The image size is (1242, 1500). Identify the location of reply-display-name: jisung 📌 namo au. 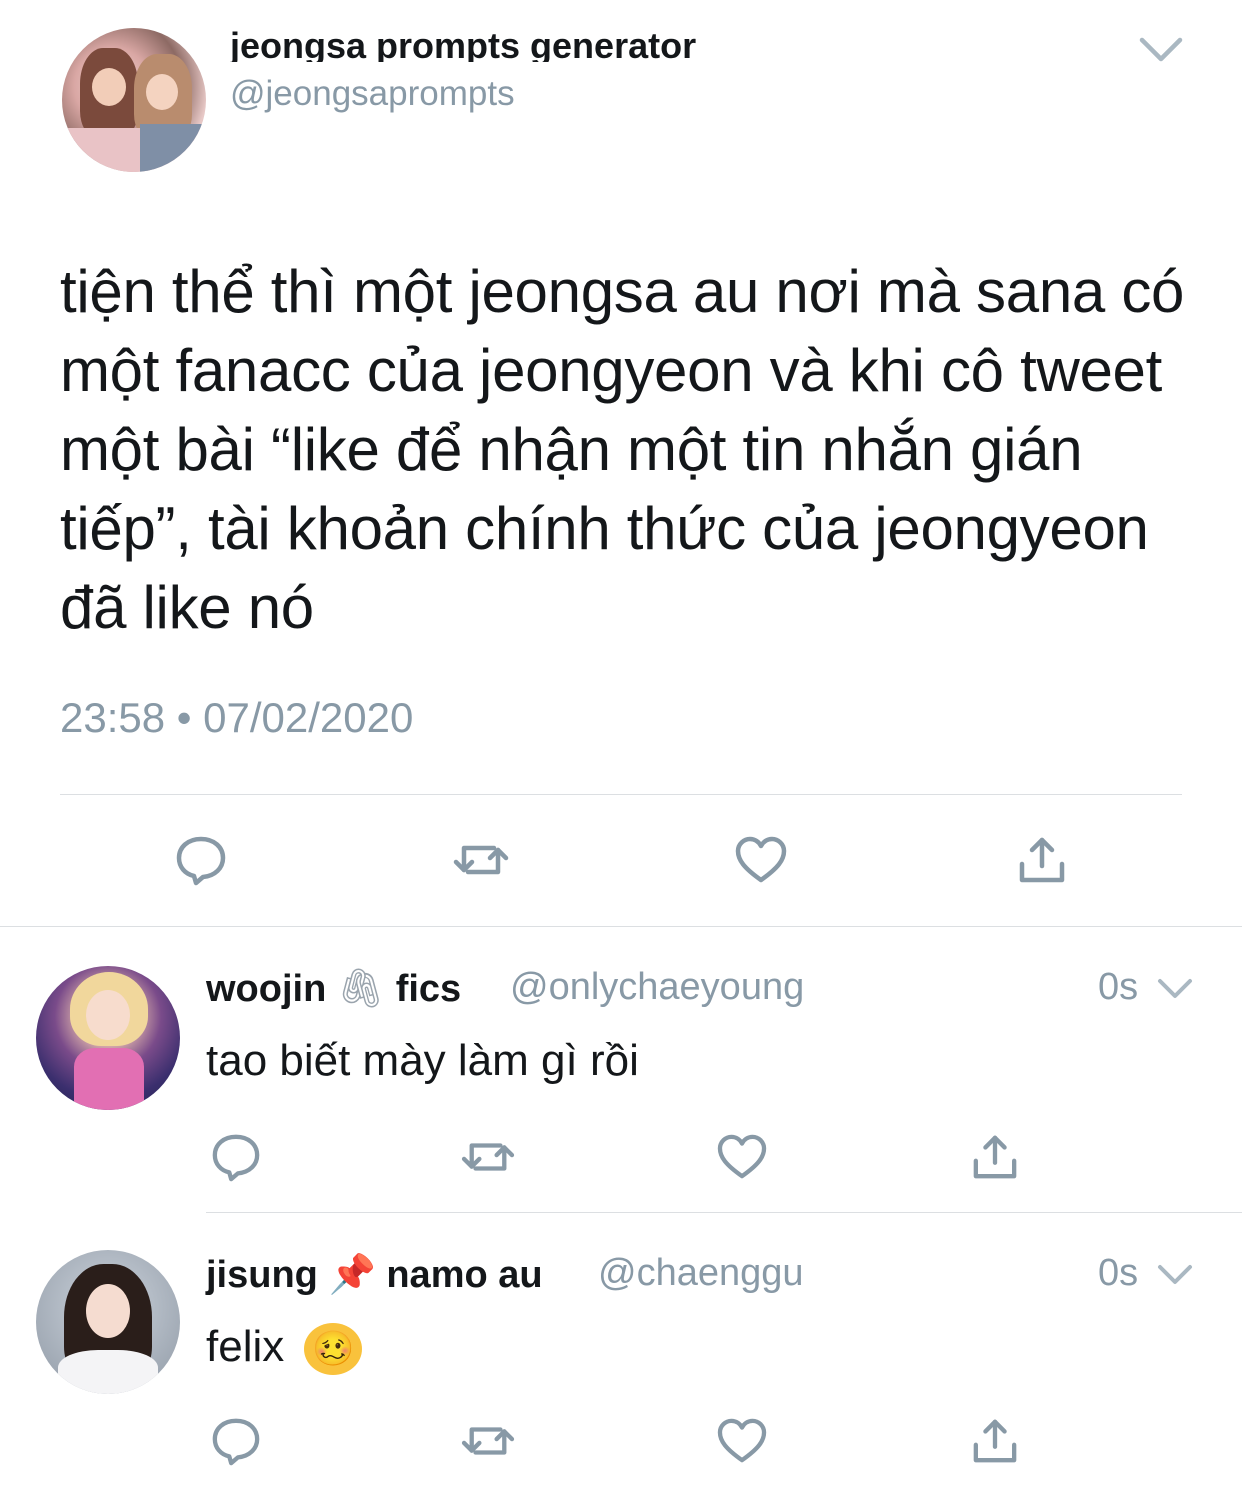
(374, 1274).